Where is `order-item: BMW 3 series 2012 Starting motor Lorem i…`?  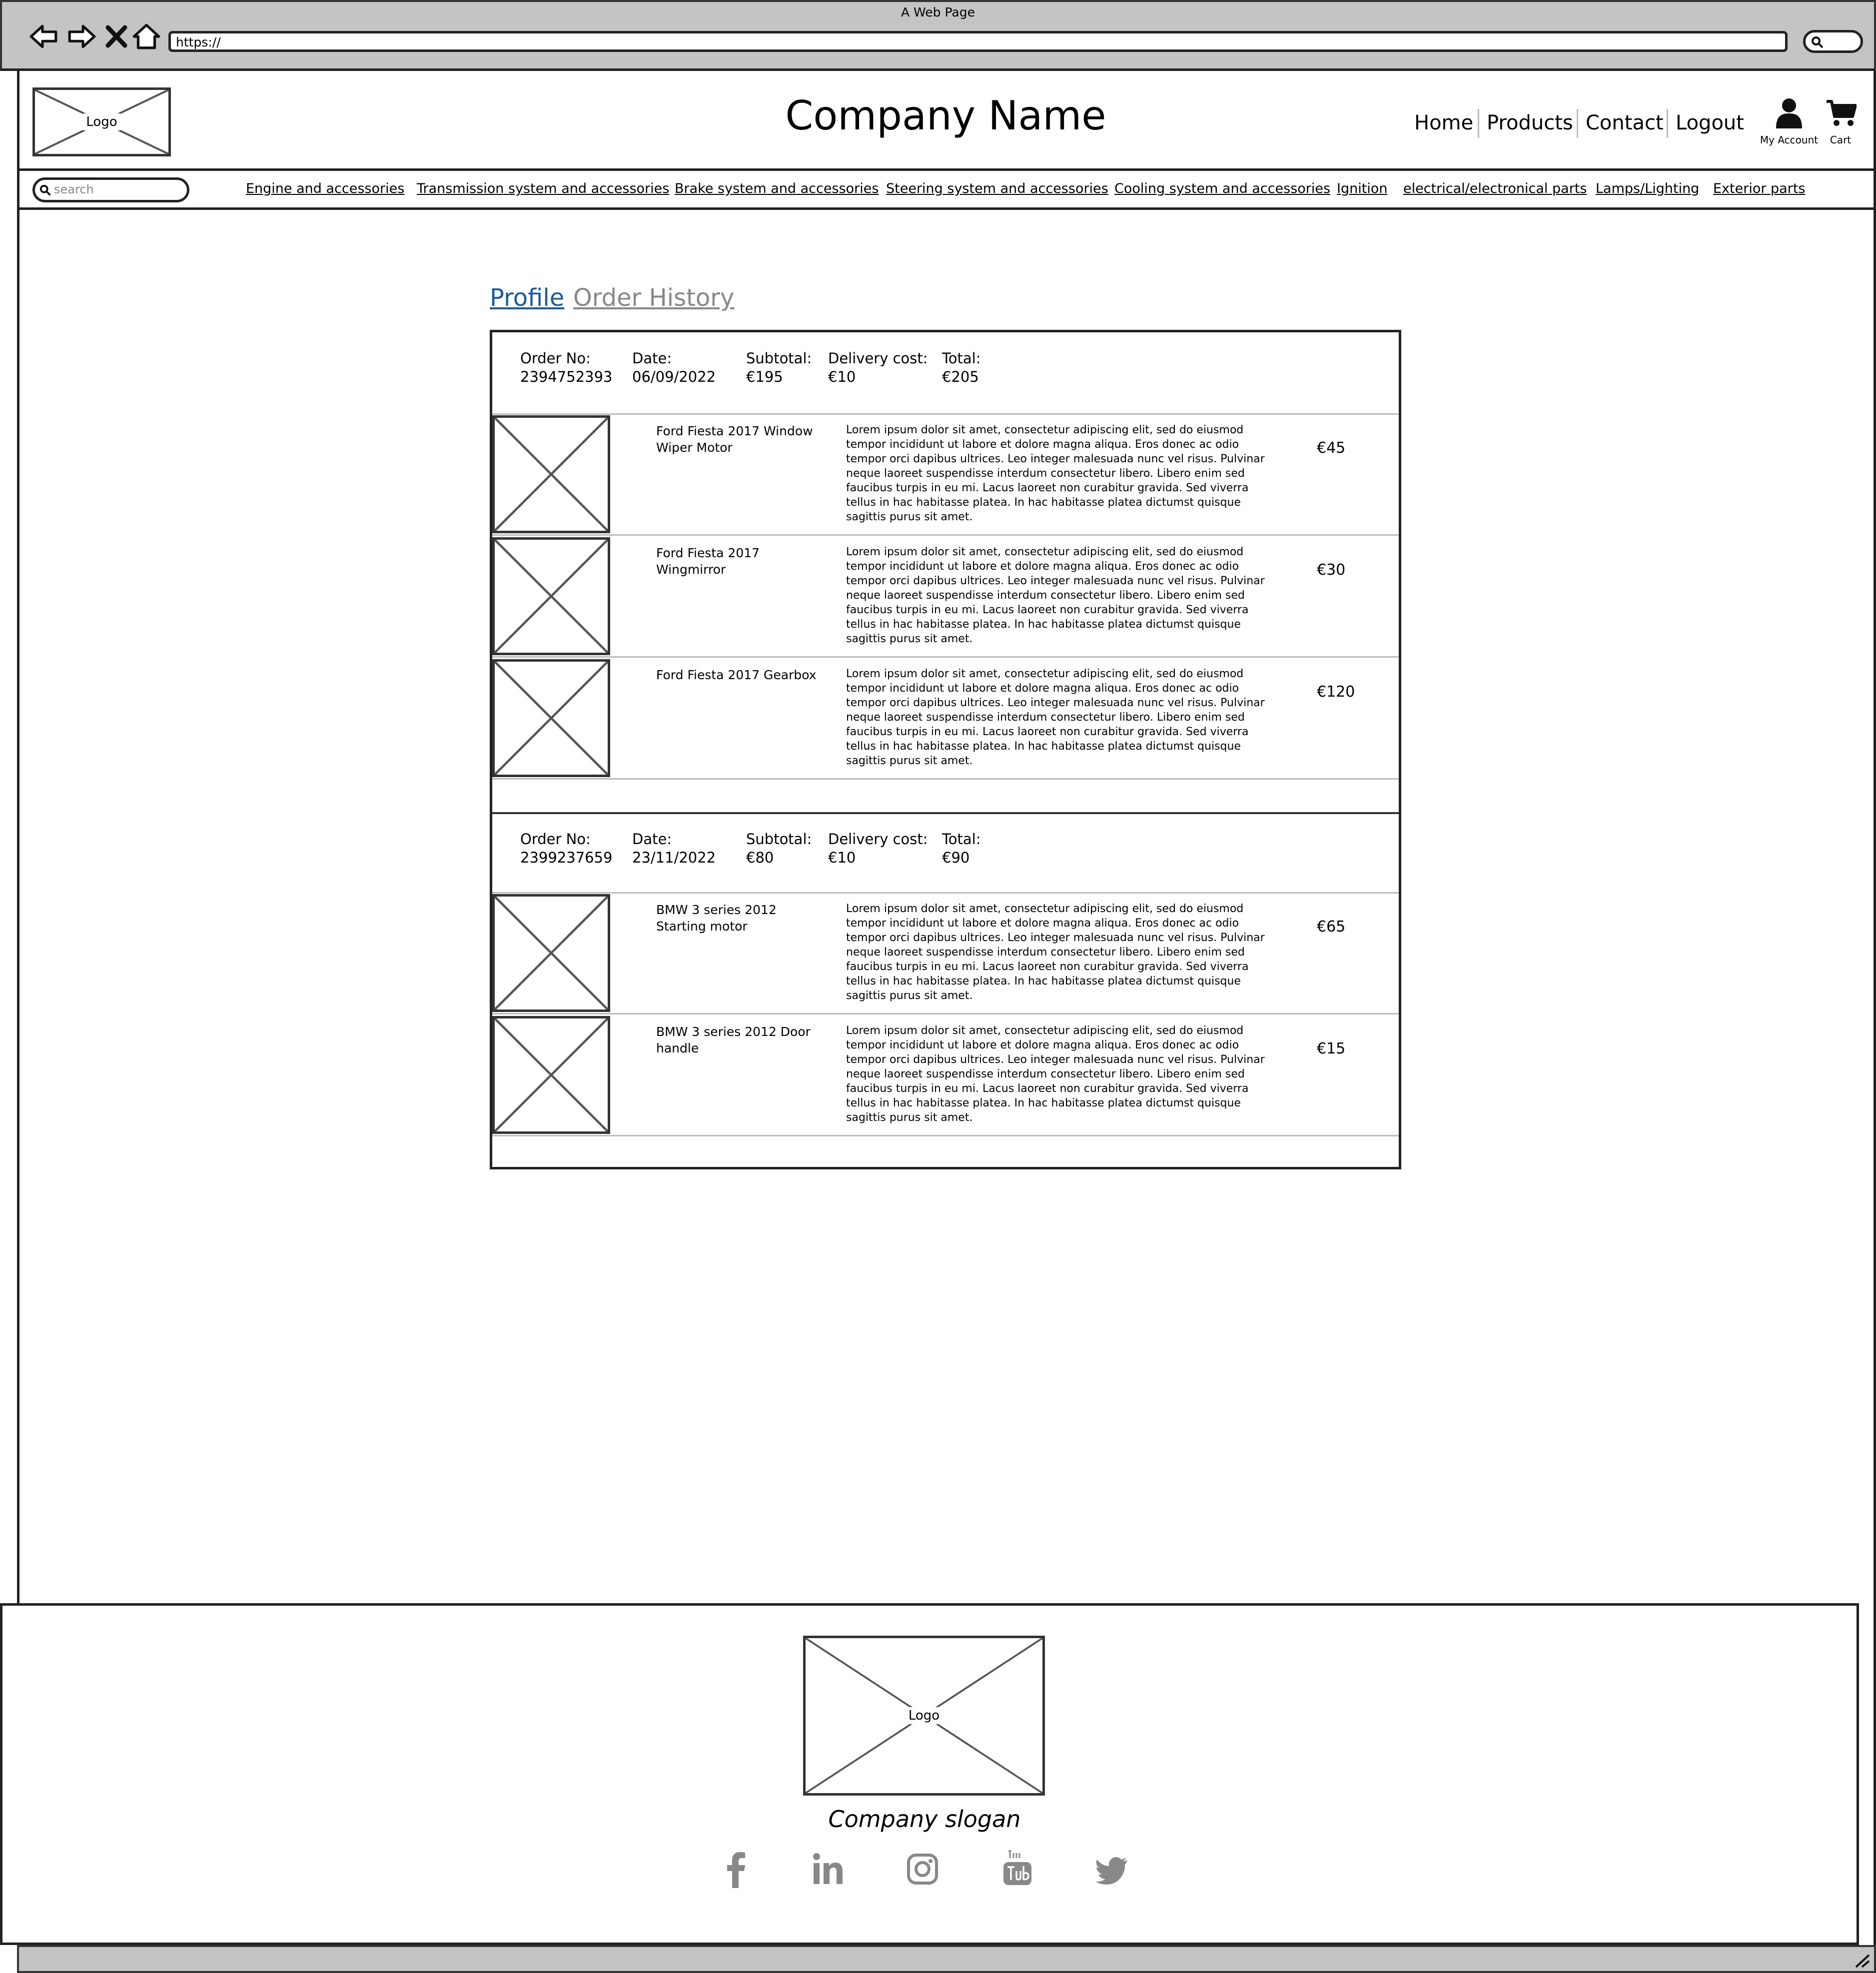 order-item: BMW 3 series 2012 Starting motor Lorem i… is located at coordinates (945, 954).